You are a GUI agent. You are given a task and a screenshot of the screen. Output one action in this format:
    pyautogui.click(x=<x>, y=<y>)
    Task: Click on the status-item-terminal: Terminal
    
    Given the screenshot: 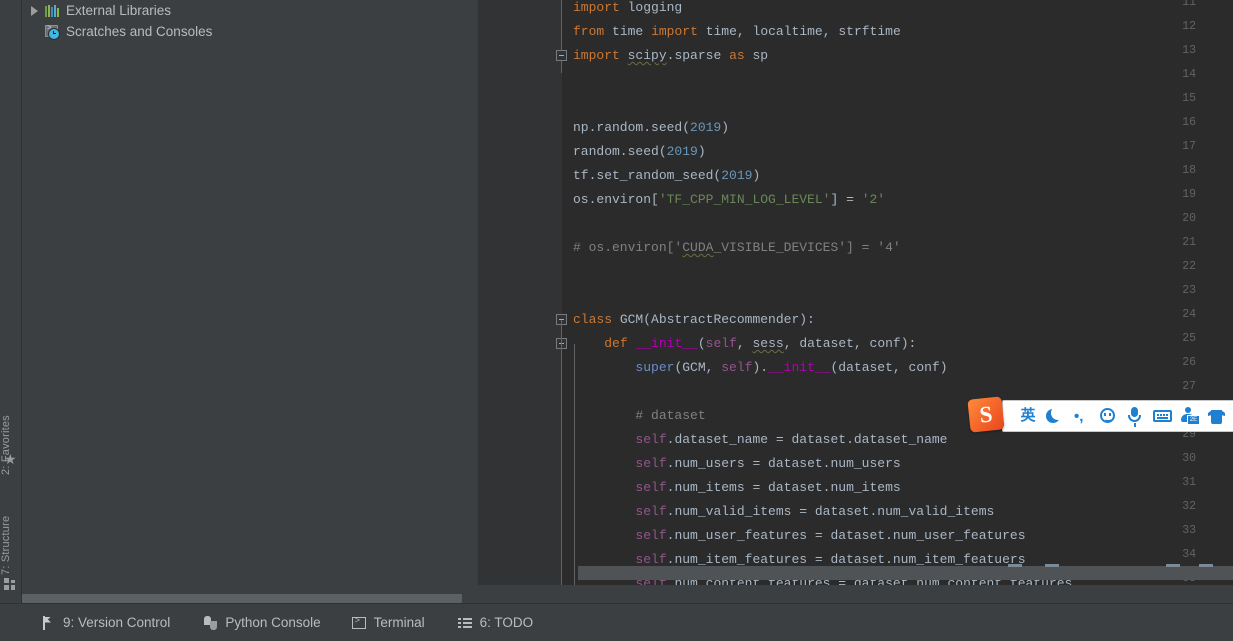 What is the action you would take?
    pyautogui.click(x=388, y=623)
    